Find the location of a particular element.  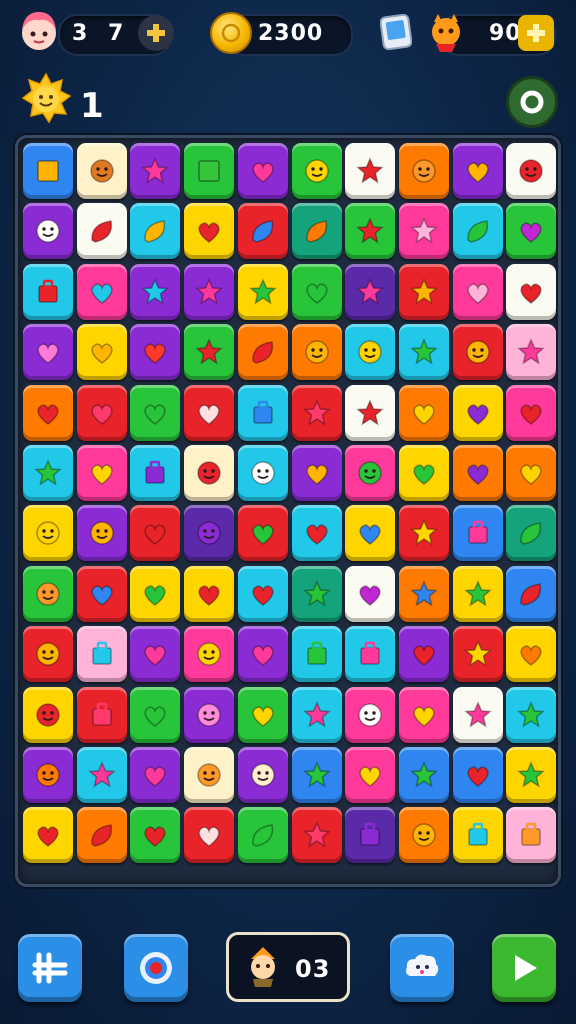

tablet-icon is located at coordinates (396, 32).